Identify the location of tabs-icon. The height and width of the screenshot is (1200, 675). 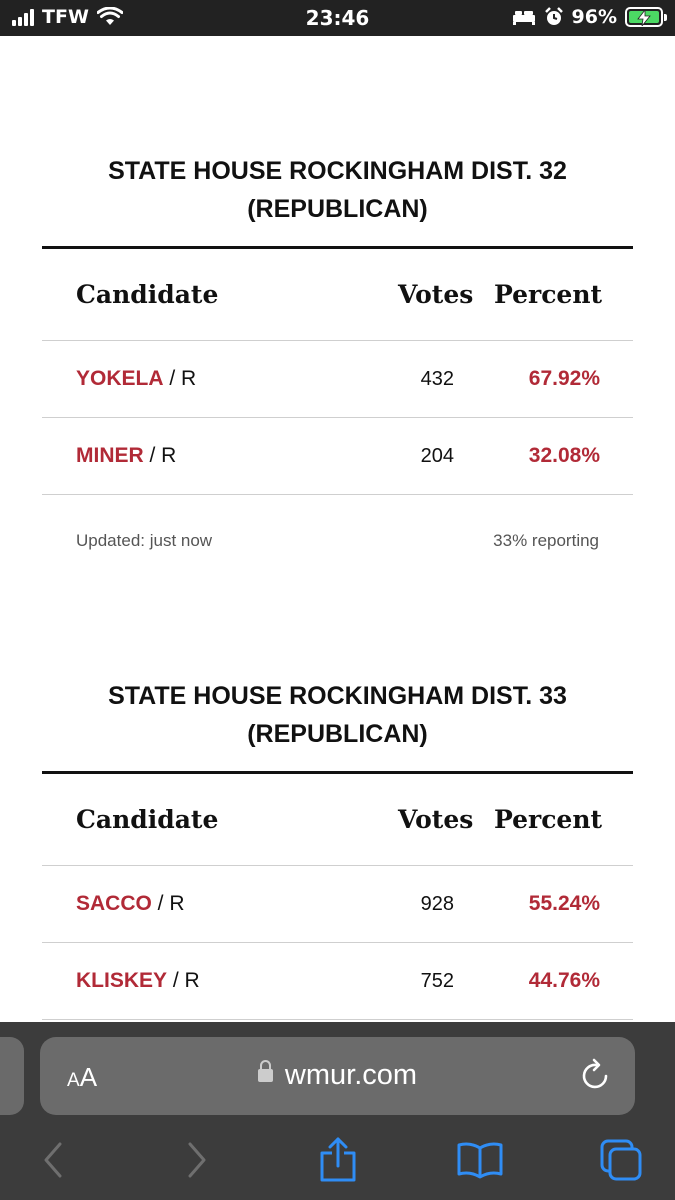
(621, 1160).